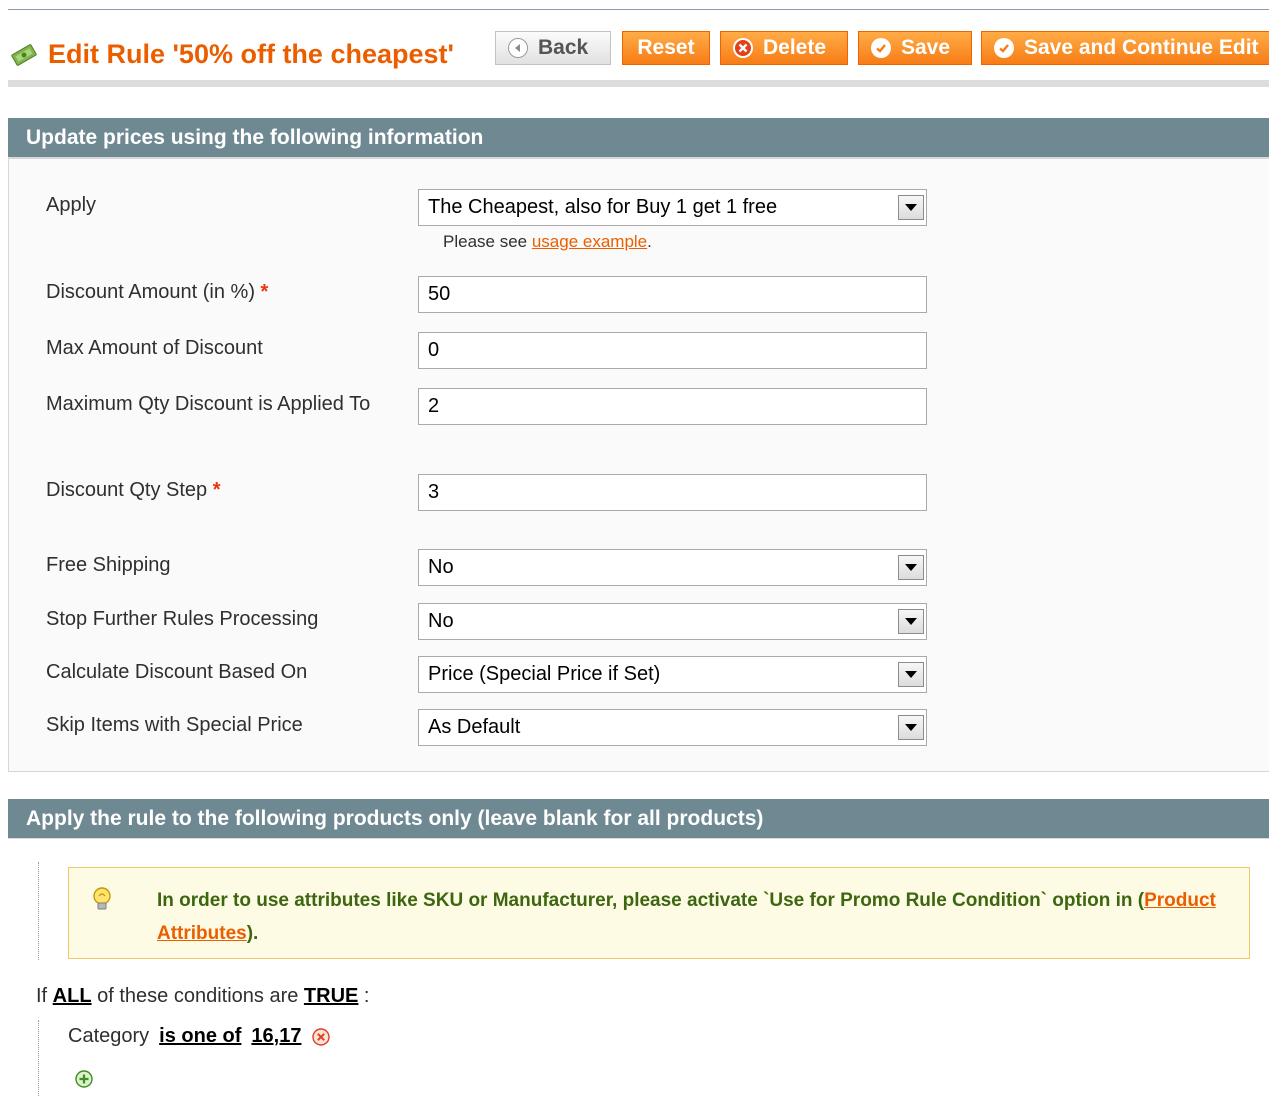 This screenshot has width=1269, height=1113. Describe the element at coordinates (434, 350) in the screenshot. I see `max-amount-value: 0` at that location.